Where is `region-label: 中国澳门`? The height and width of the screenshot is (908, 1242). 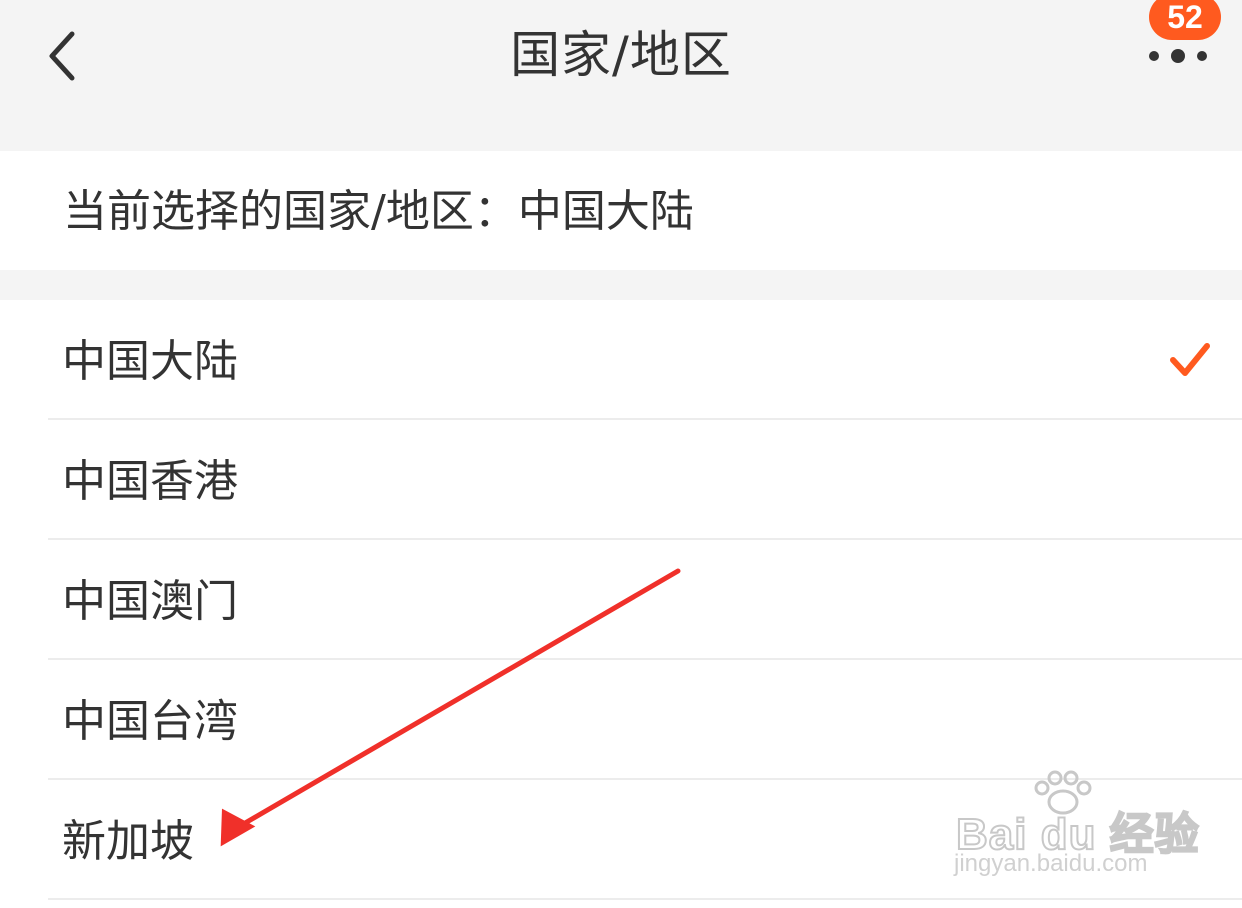 region-label: 中国澳门 is located at coordinates (150, 601).